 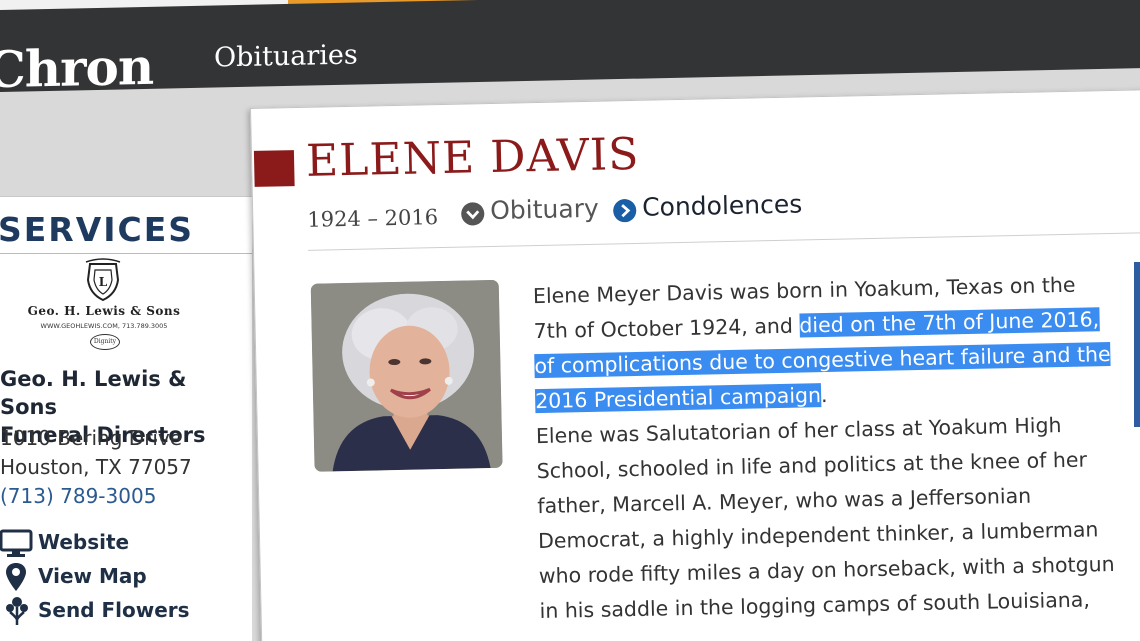 What do you see at coordinates (286, 57) in the screenshot?
I see `section-title-obituaries: Obituaries` at bounding box center [286, 57].